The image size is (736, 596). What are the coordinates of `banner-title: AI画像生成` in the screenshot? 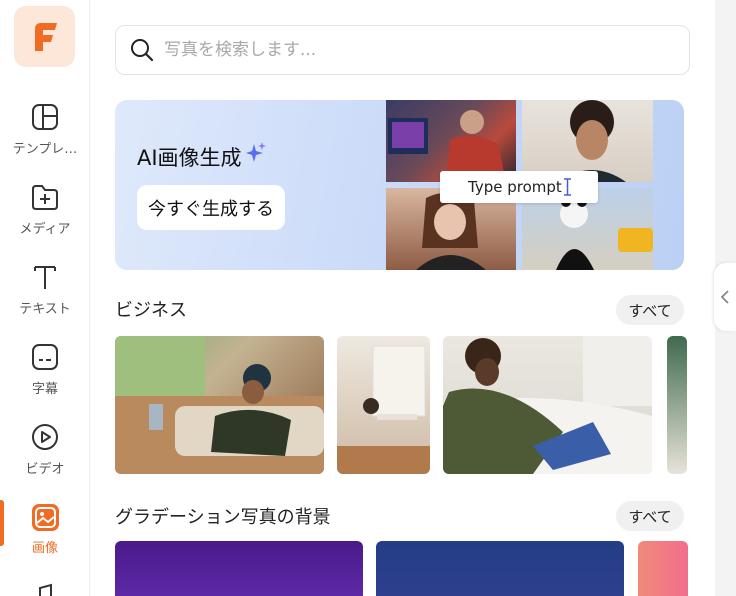 It's located at (202, 157).